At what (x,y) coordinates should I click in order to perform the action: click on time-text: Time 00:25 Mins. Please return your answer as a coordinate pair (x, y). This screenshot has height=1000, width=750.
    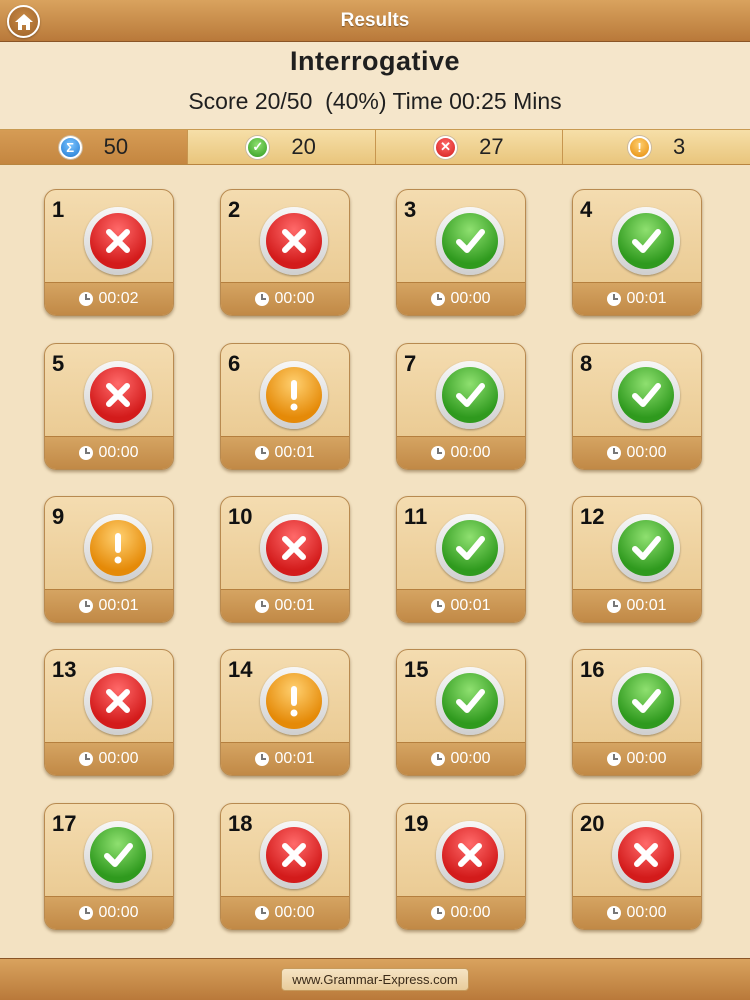
    Looking at the image, I should click on (477, 101).